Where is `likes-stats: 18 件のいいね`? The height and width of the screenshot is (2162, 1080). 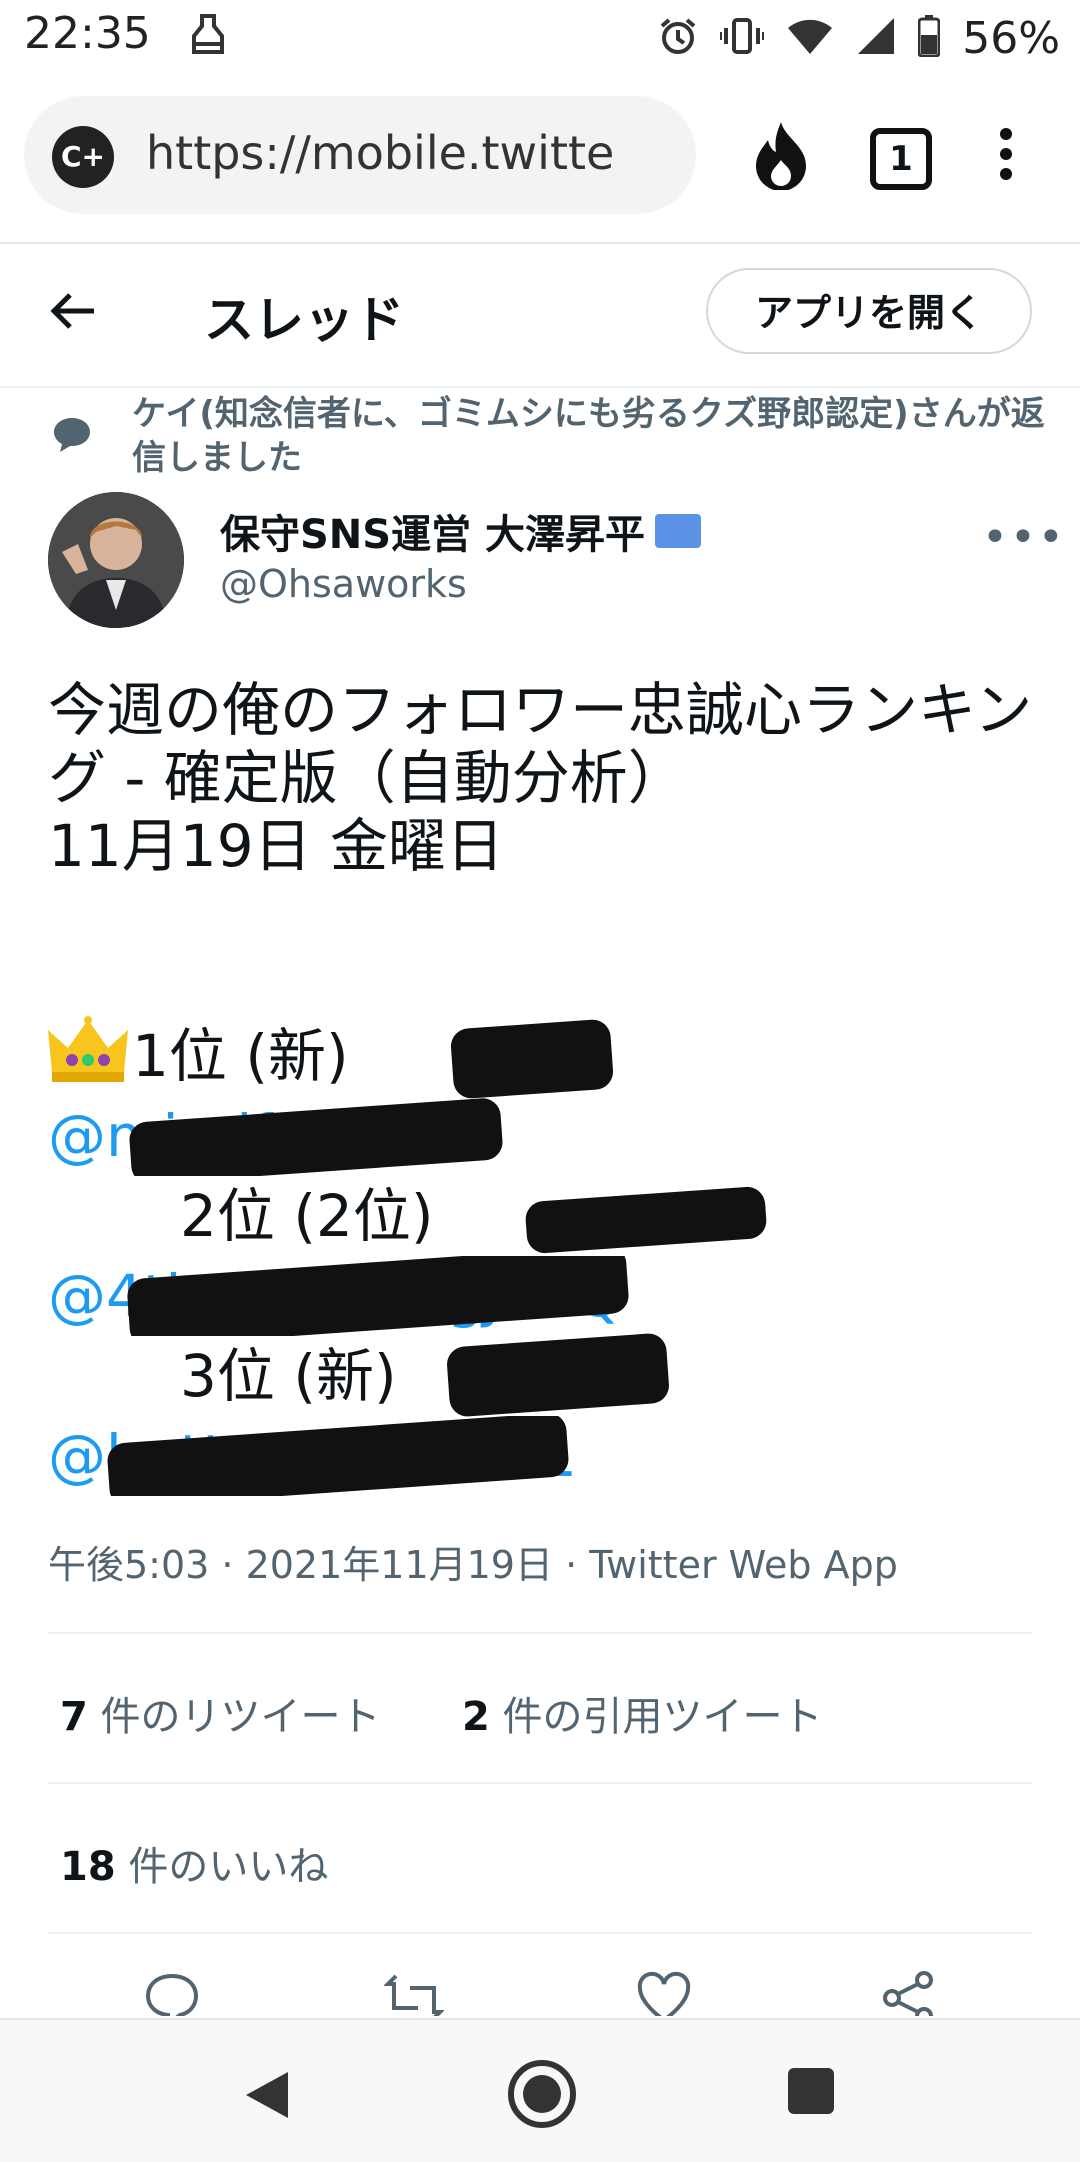 likes-stats: 18 件のいいね is located at coordinates (194, 1863).